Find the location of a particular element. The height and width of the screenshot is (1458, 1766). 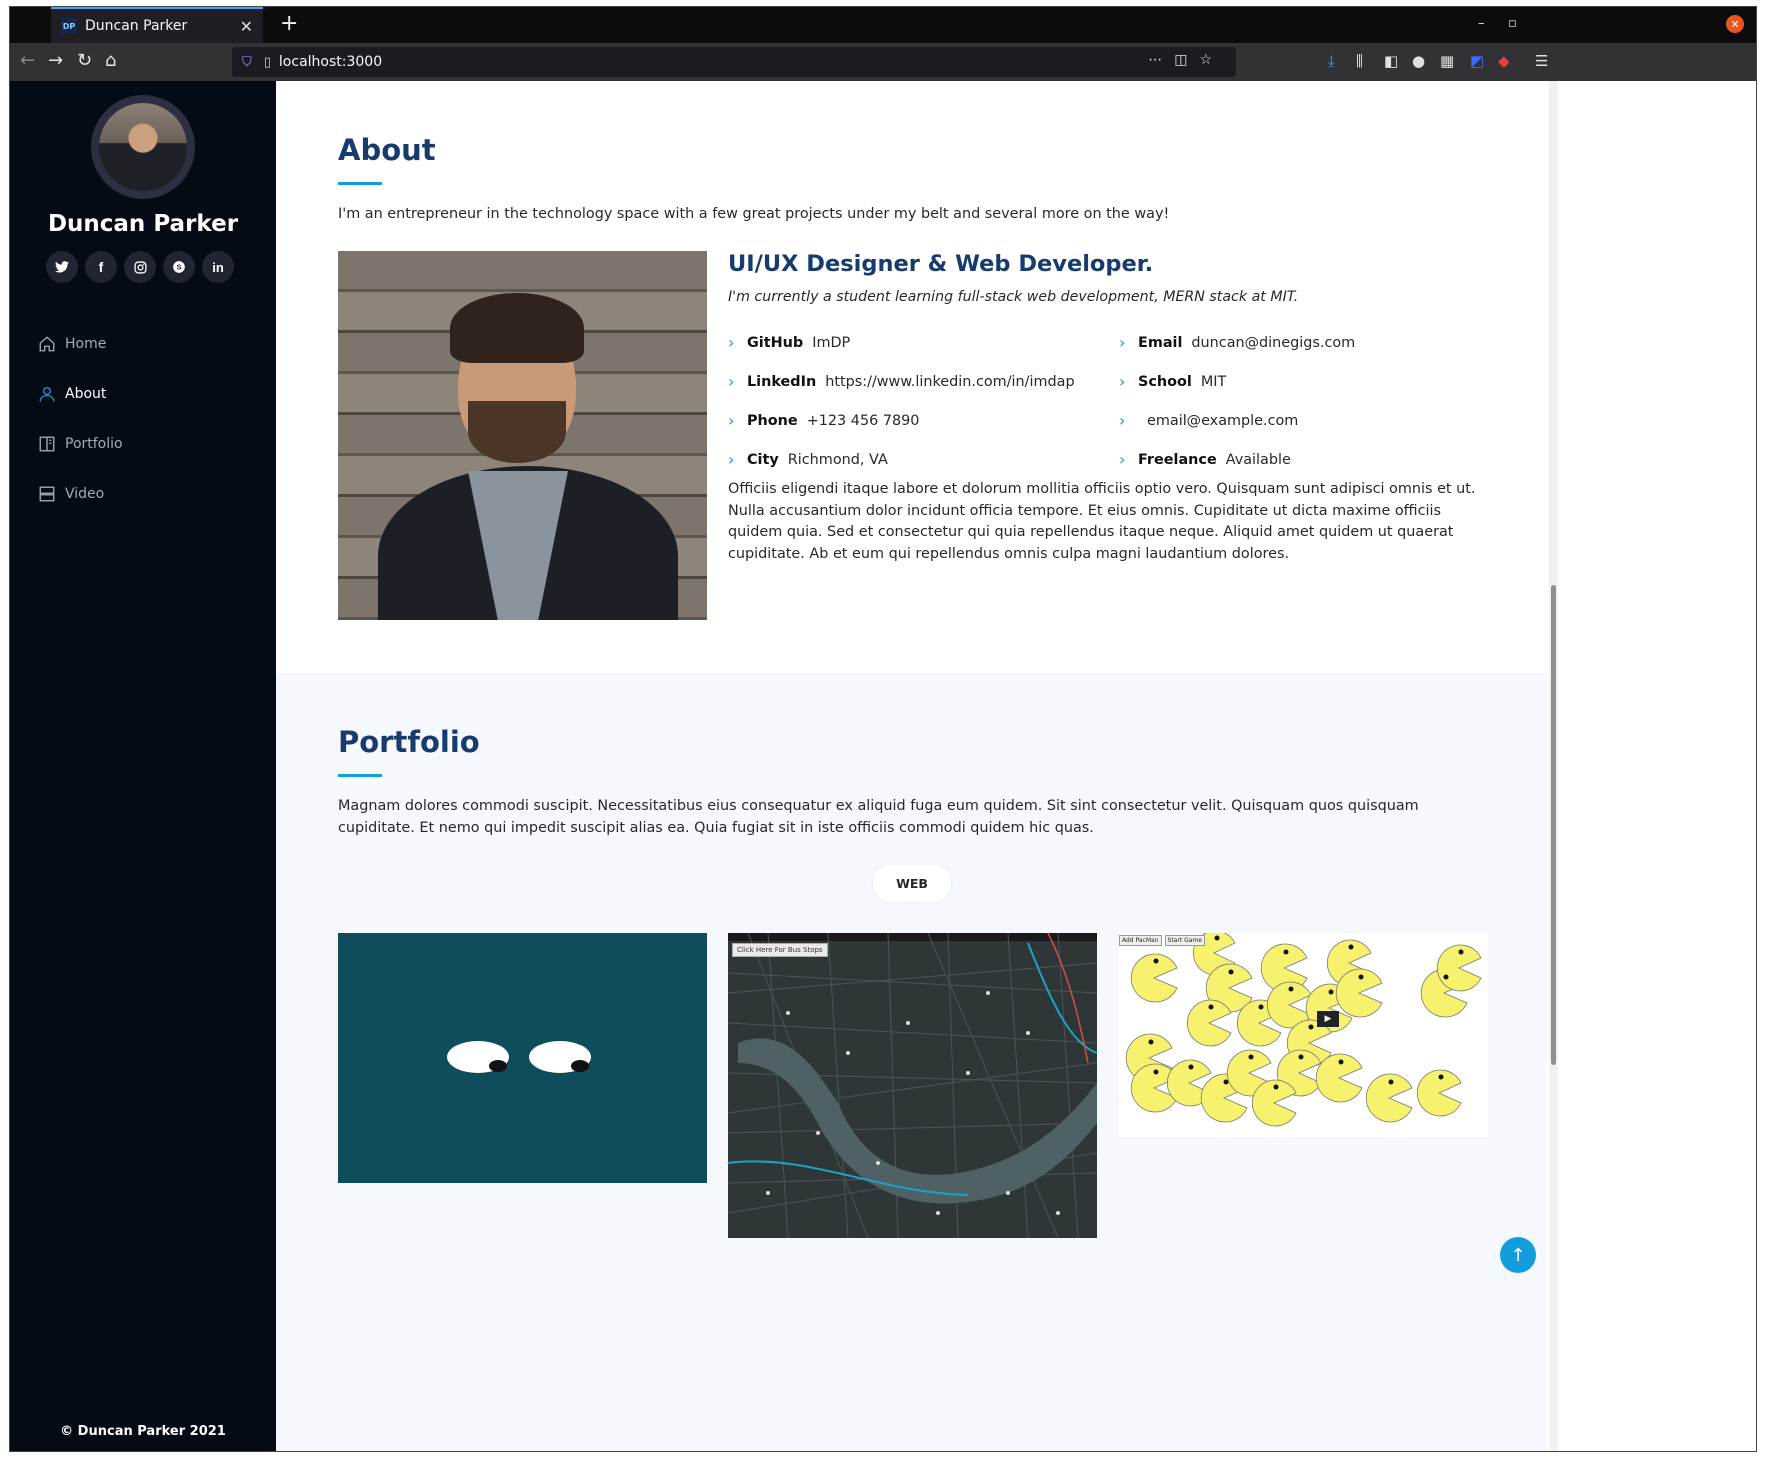

bus-stops-button: Click Here For Bus Stops is located at coordinates (780, 950).